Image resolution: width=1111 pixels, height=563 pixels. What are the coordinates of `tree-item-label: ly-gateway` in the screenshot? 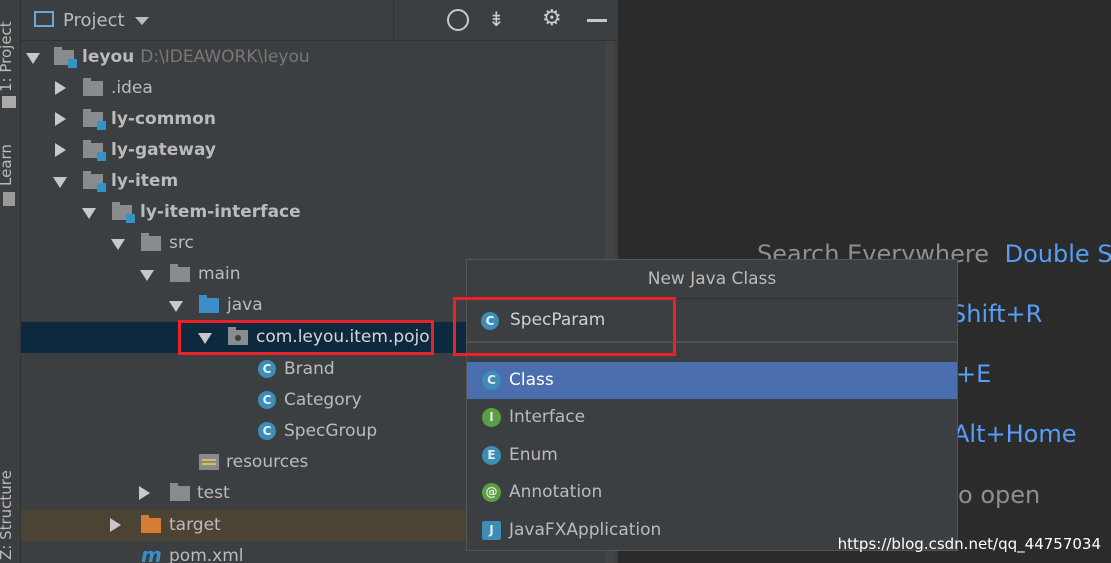 It's located at (163, 150).